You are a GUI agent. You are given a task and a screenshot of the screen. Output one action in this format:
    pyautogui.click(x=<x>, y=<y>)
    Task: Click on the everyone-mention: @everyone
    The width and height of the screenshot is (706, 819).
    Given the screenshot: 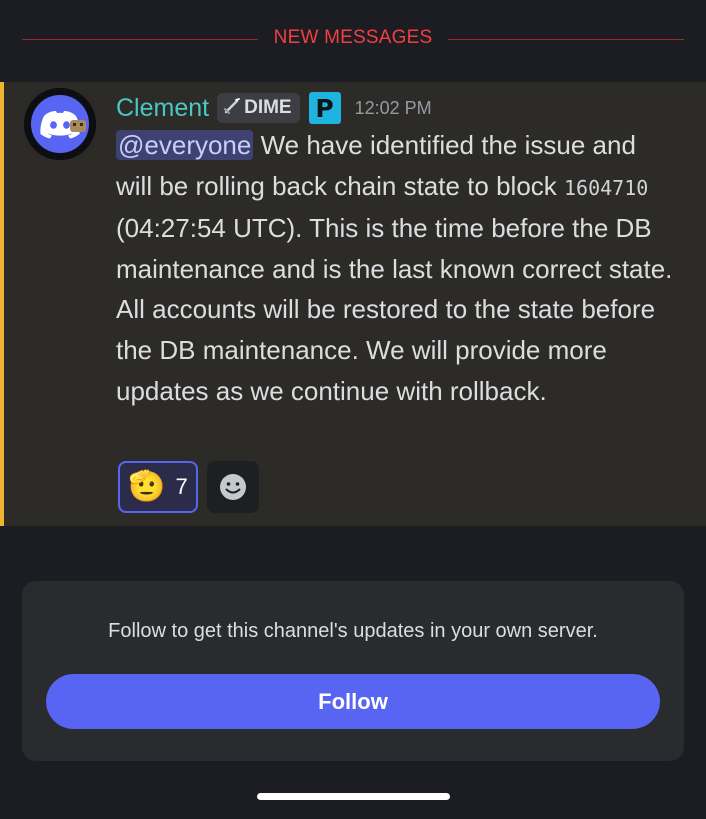 What is the action you would take?
    pyautogui.click(x=185, y=145)
    